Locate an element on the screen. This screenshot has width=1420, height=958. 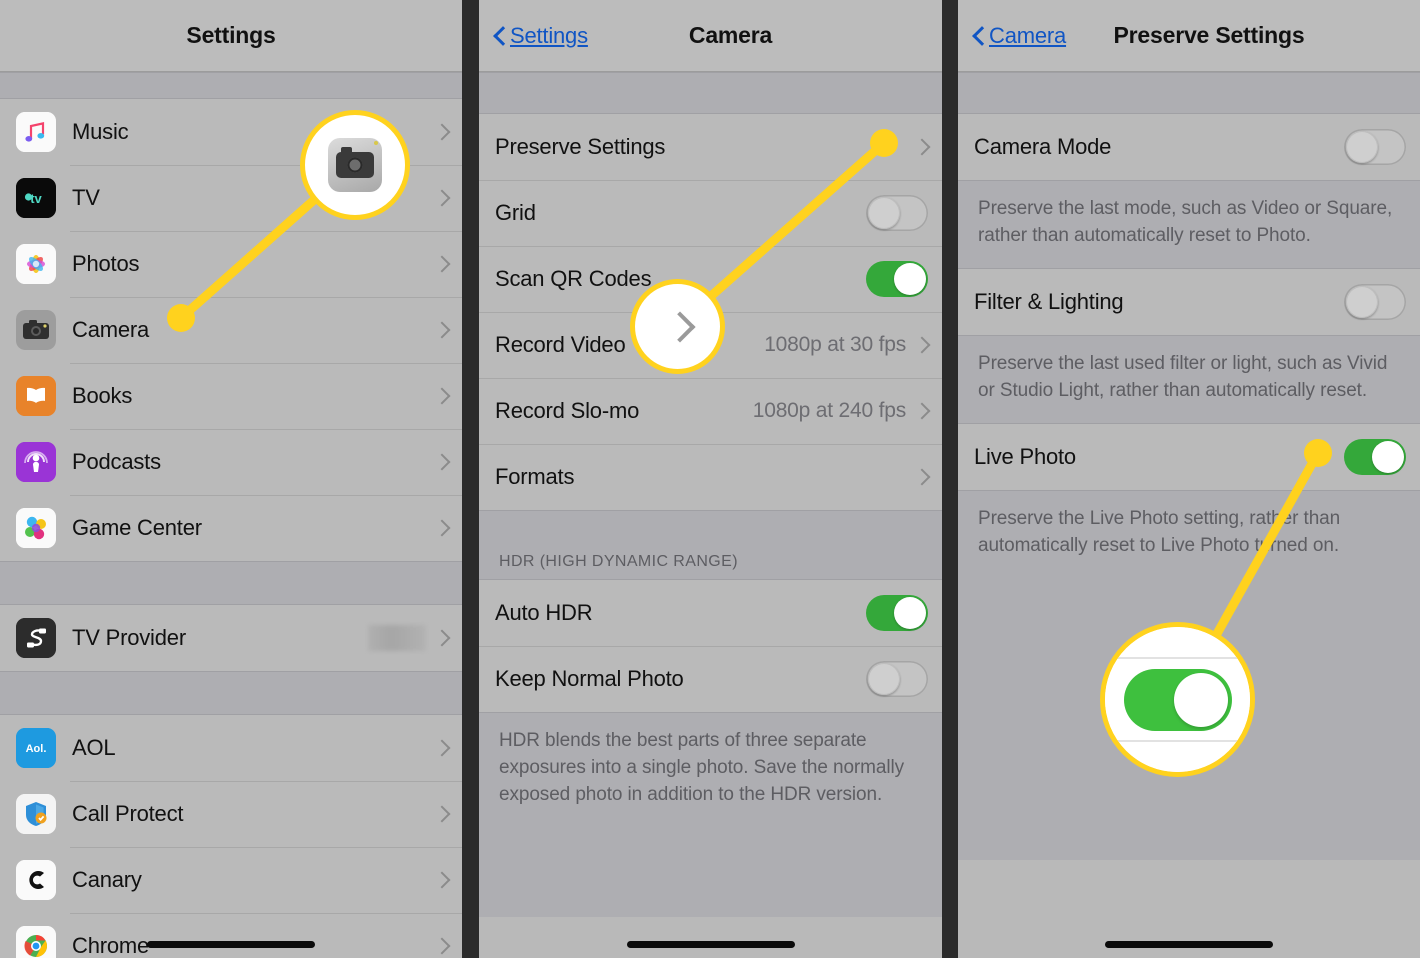
sidebar-item-label: TV Provider is located at coordinates (129, 637).